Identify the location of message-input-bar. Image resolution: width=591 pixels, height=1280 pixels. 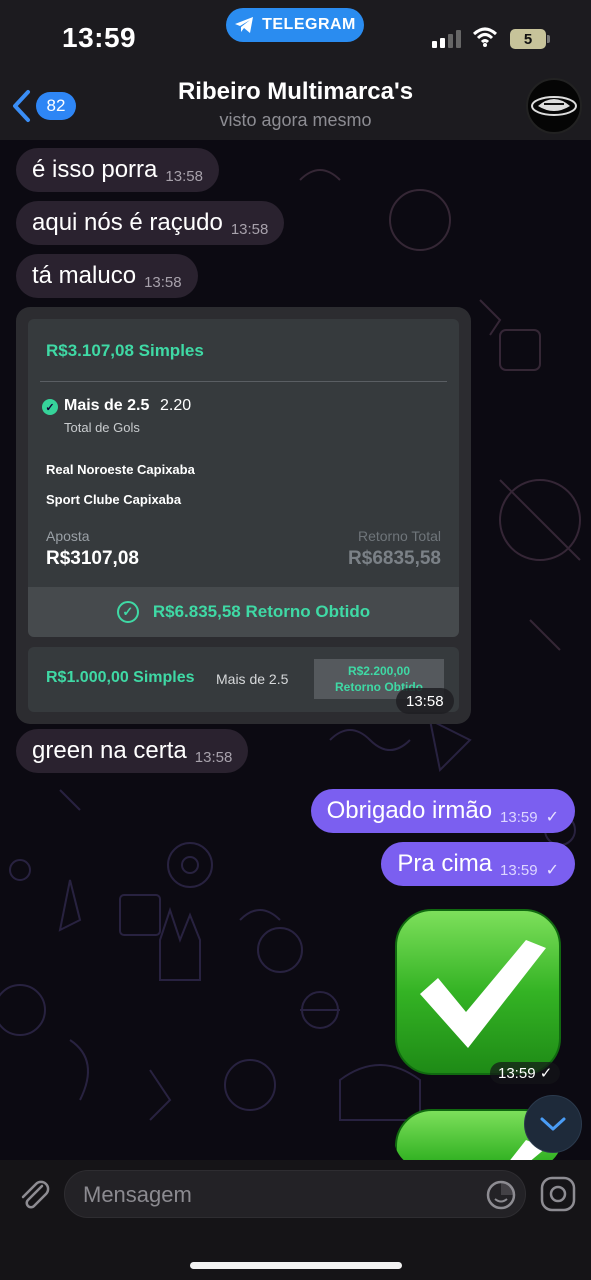
(295, 1220).